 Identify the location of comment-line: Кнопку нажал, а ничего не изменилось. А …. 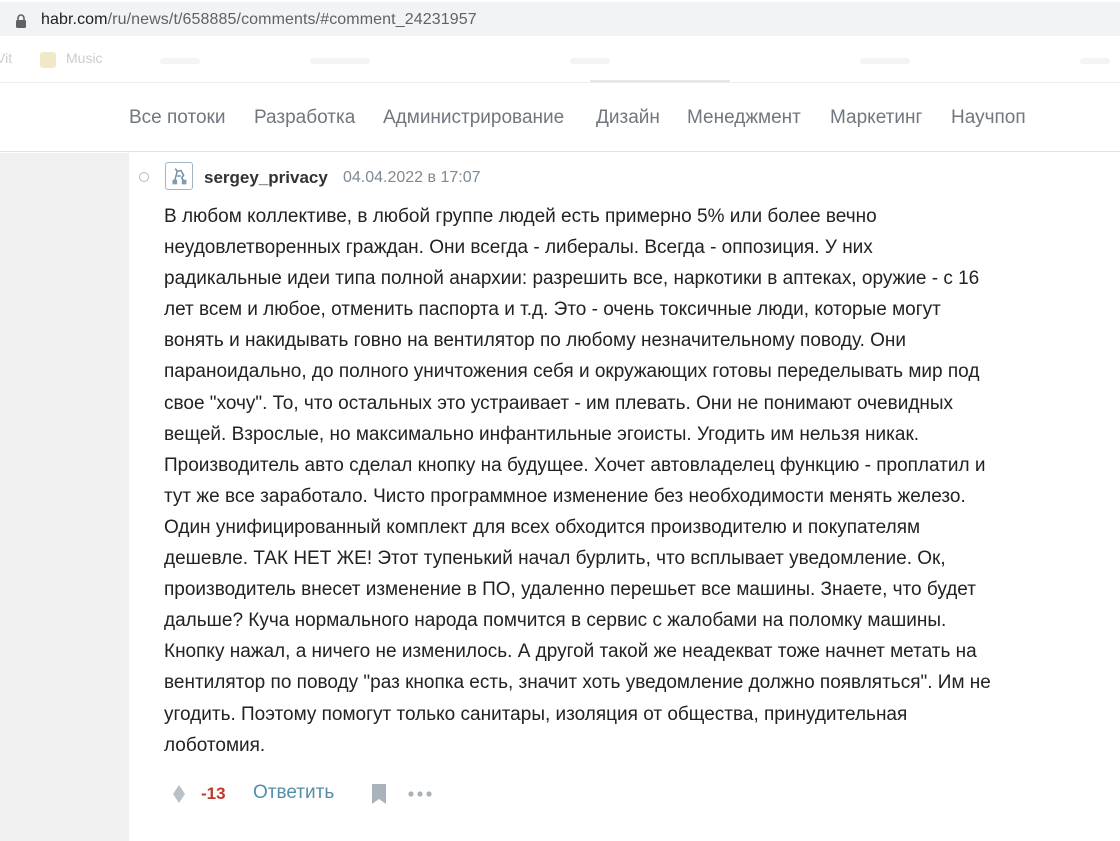
(570, 652).